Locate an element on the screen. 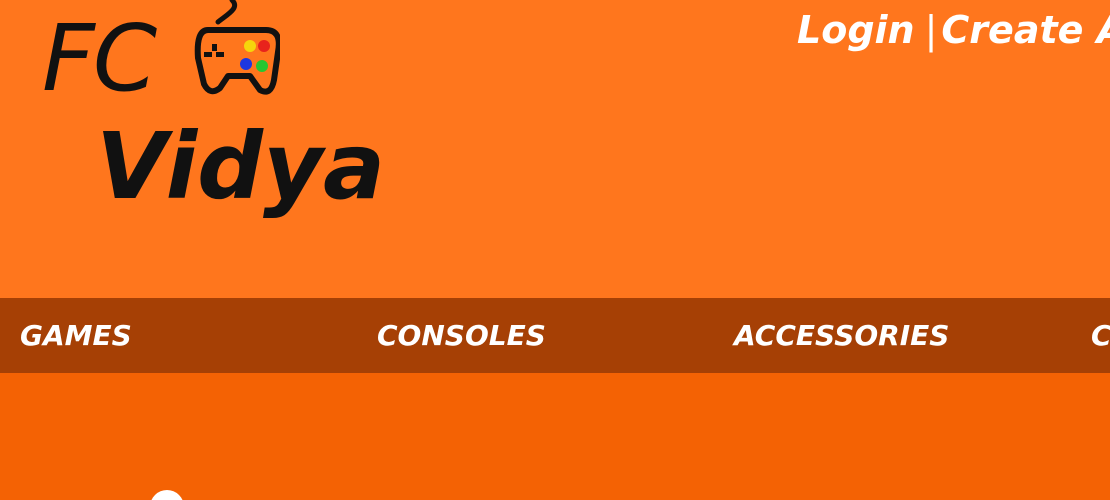 This screenshot has height=500, width=1110. logo-text-fc: FC is located at coordinates (99, 58).